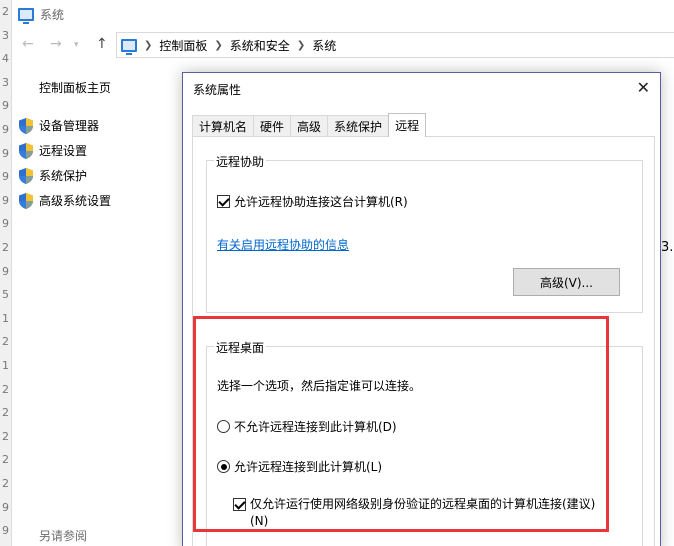  I want to click on sidebar-item-advanced-settings: 高级系统设置, so click(64, 200).